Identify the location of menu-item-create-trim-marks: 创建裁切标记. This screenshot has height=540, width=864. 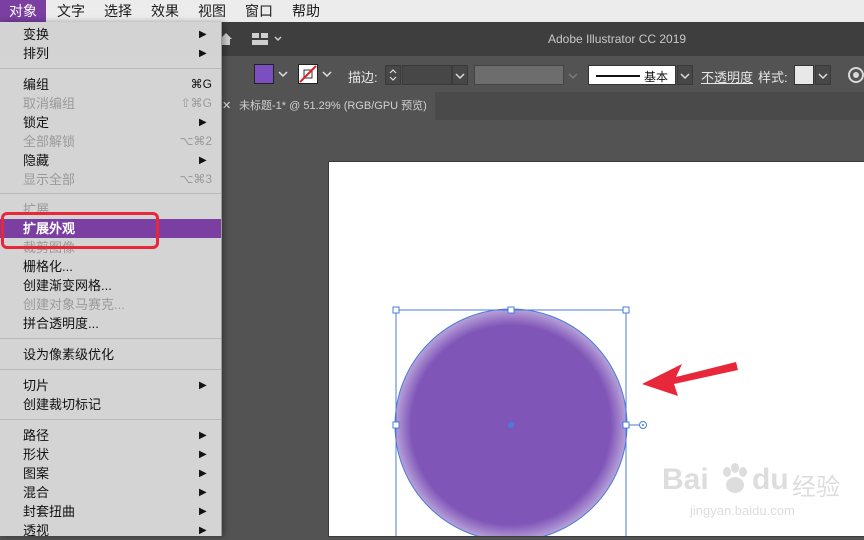
(110, 404).